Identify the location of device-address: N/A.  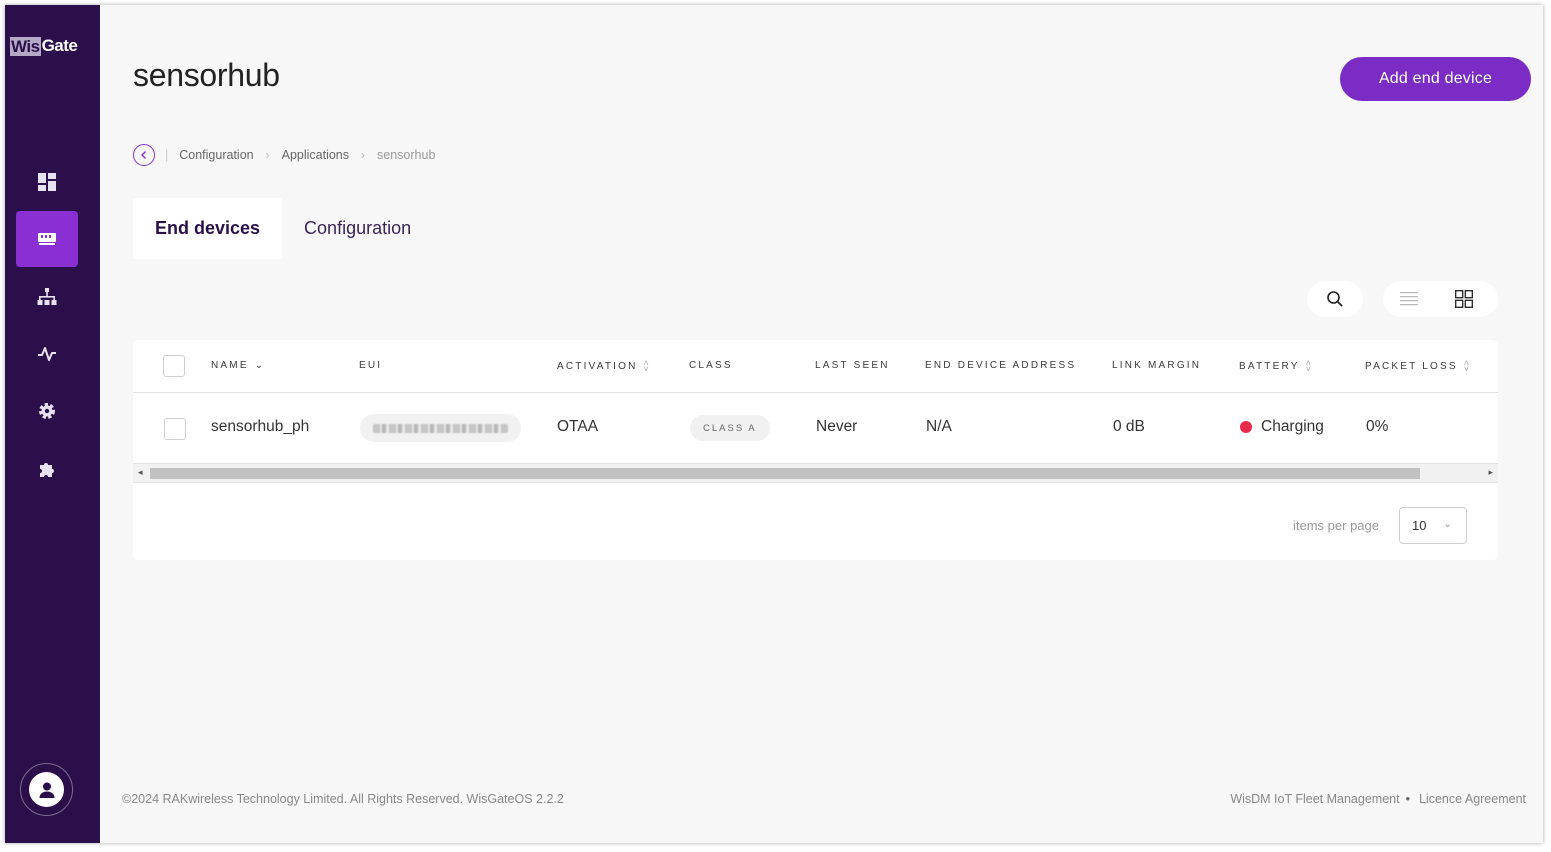
(939, 426).